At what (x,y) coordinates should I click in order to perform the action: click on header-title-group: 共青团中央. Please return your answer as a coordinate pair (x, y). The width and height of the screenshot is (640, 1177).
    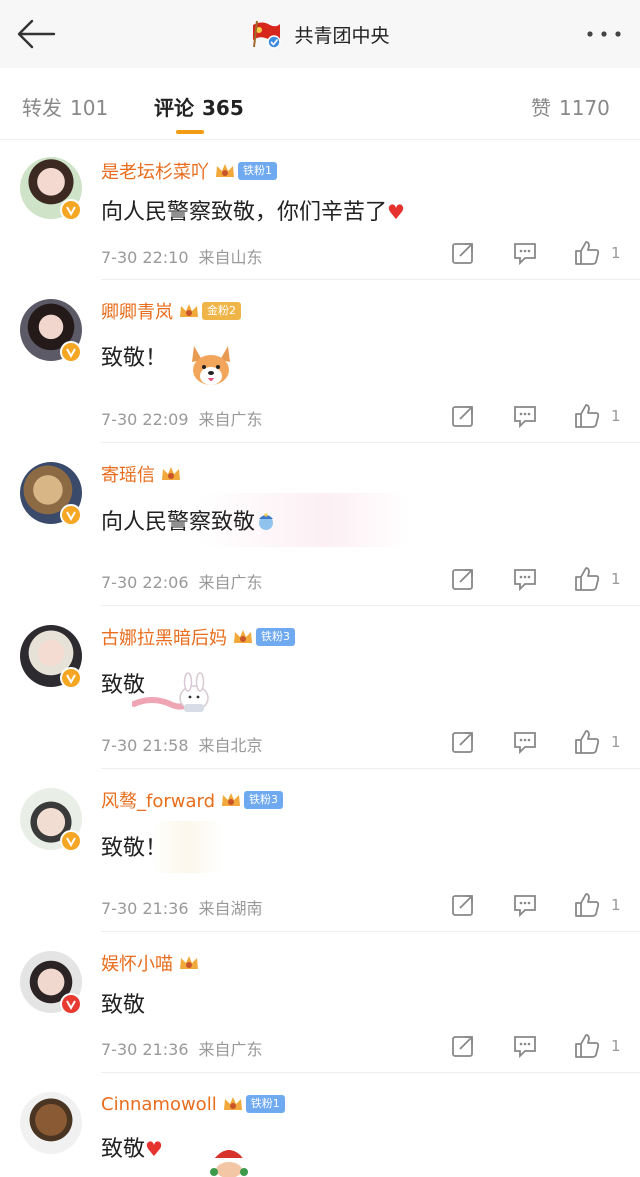
    Looking at the image, I should click on (320, 34).